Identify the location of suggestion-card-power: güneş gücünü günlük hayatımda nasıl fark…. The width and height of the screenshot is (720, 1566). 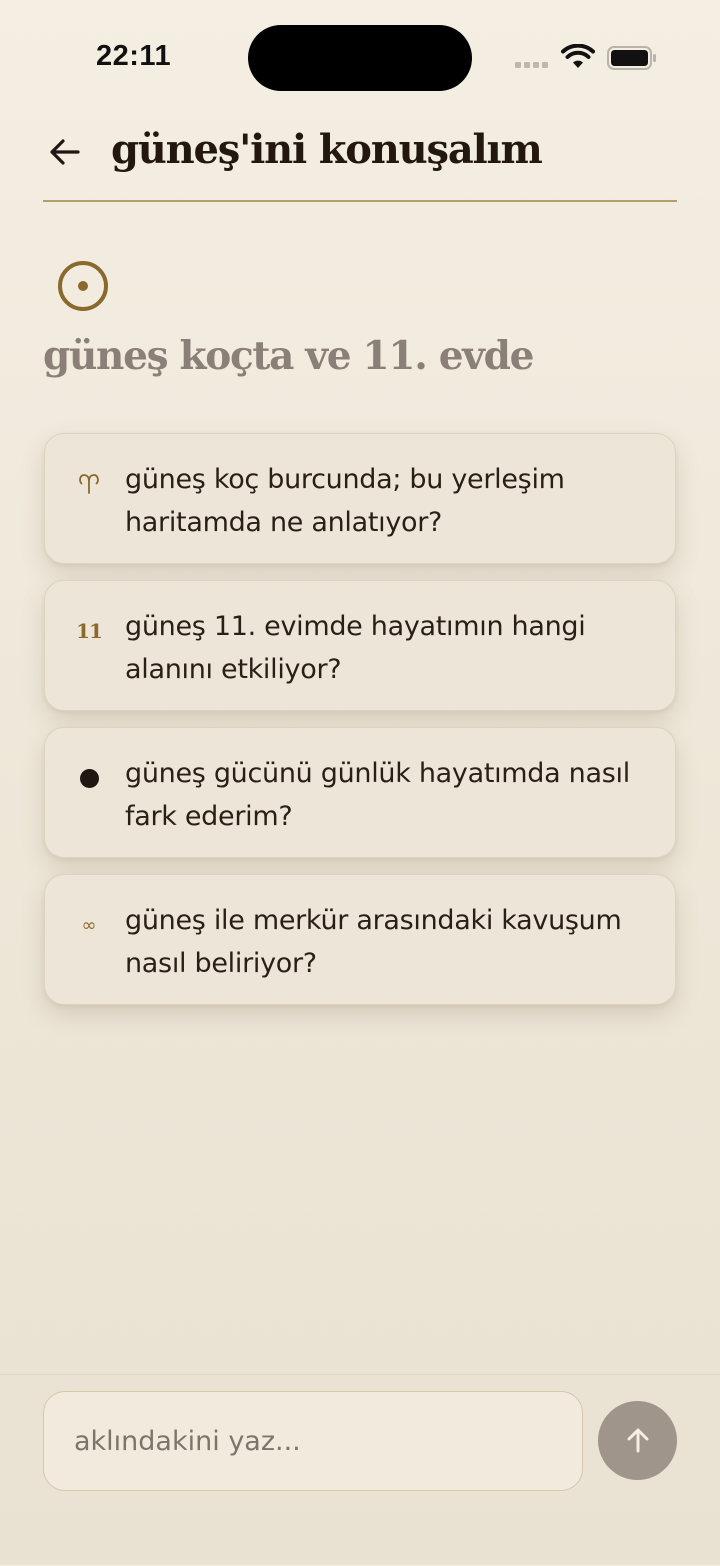
(360, 792).